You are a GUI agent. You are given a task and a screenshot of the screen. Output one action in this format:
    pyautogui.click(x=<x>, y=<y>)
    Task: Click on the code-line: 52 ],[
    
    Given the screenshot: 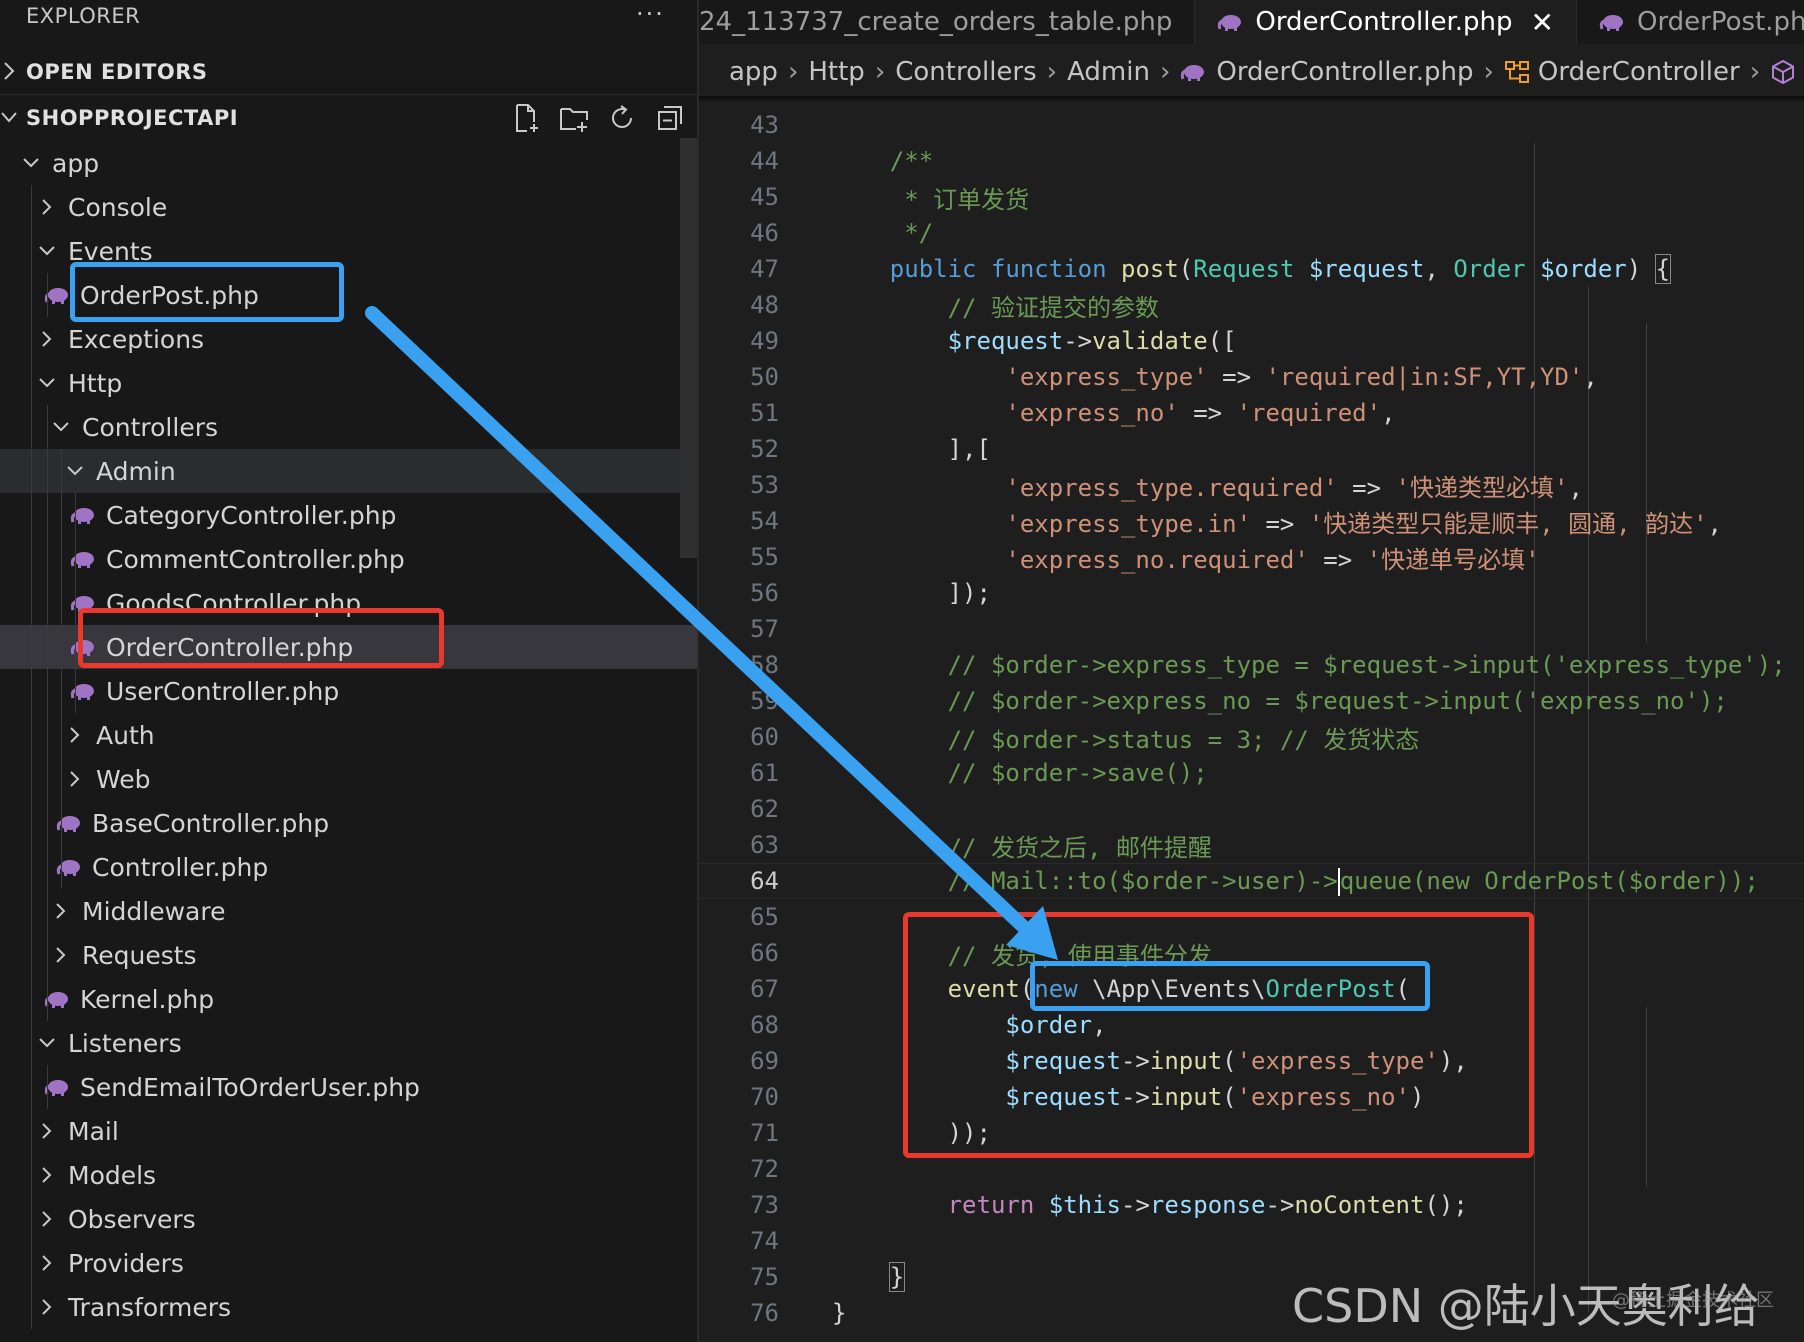 What is the action you would take?
    pyautogui.click(x=1251, y=449)
    